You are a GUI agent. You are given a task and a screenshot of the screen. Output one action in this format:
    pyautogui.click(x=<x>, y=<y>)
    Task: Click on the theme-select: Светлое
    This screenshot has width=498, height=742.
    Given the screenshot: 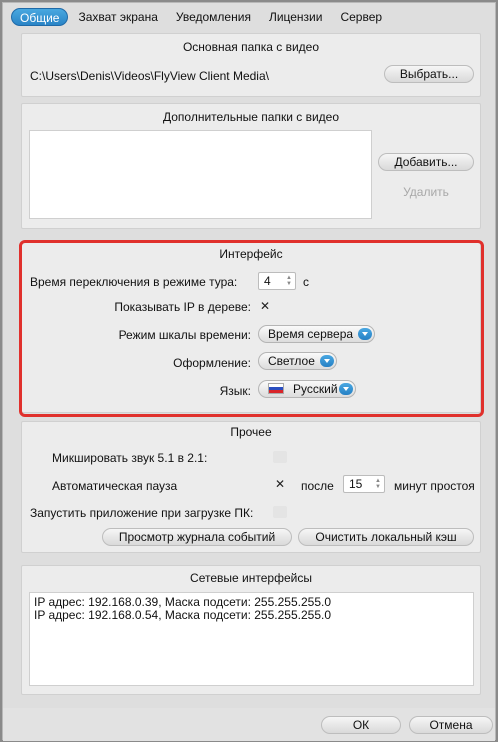 What is the action you would take?
    pyautogui.click(x=297, y=361)
    